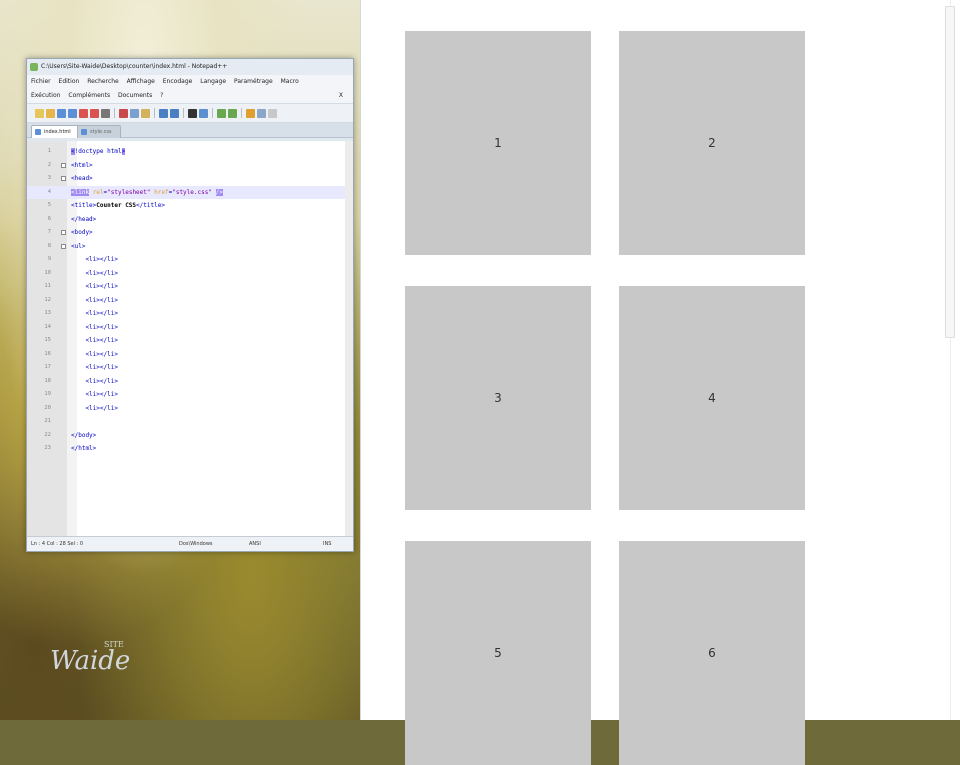 The width and height of the screenshot is (960, 765). I want to click on code-text: </body>, so click(84, 435).